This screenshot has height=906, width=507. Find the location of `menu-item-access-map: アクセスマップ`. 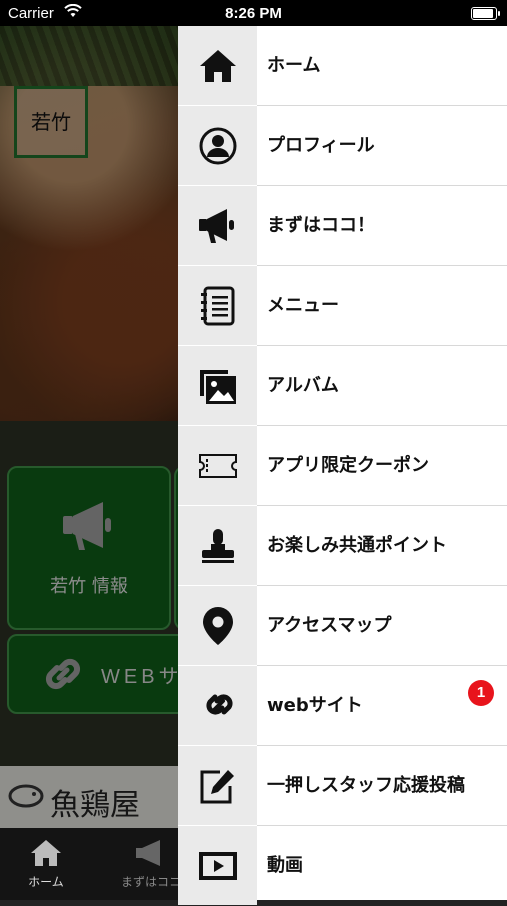

menu-item-access-map: アクセスマップ is located at coordinates (342, 626).